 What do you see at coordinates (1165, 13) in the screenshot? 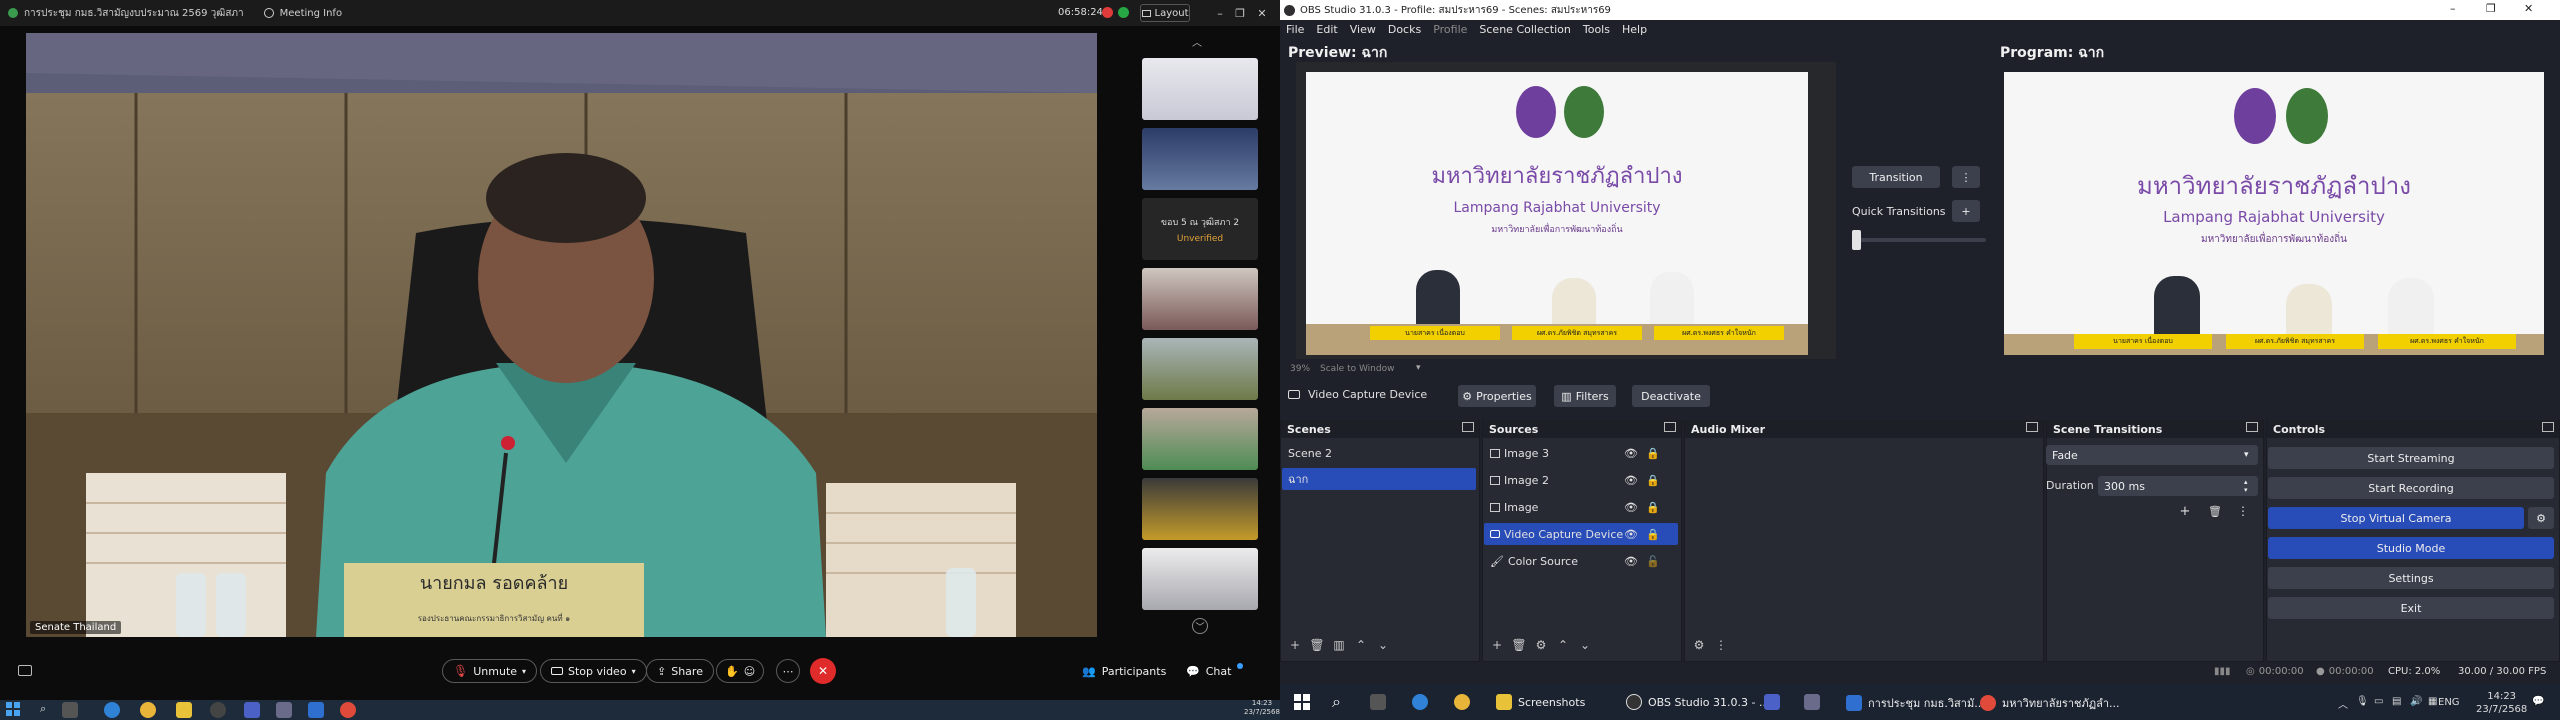
I see `layout-button: Layout` at bounding box center [1165, 13].